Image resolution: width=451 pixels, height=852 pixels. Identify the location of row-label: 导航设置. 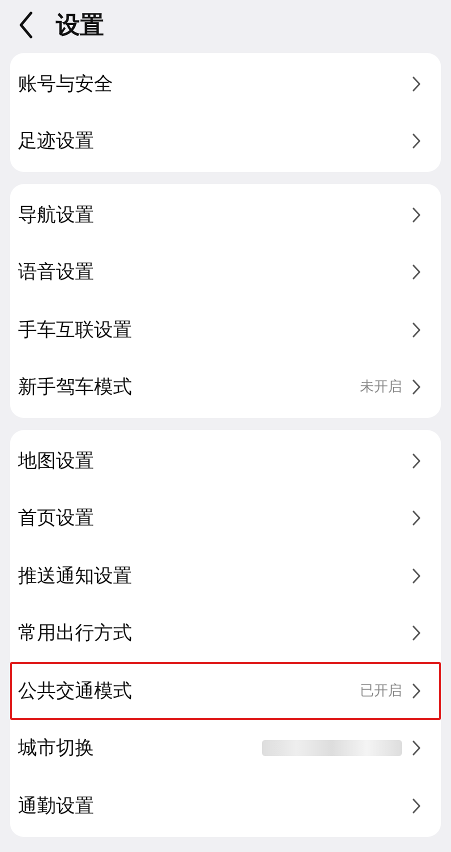
(56, 215).